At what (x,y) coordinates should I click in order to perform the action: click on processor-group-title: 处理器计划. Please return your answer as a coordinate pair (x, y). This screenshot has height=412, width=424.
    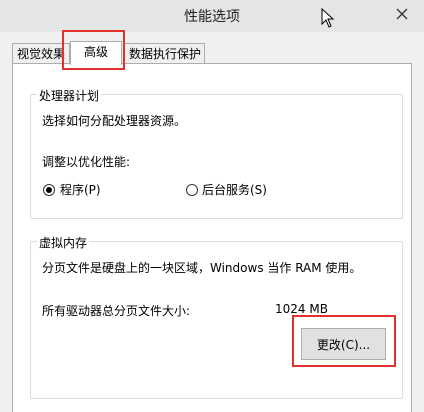
    Looking at the image, I should click on (69, 95).